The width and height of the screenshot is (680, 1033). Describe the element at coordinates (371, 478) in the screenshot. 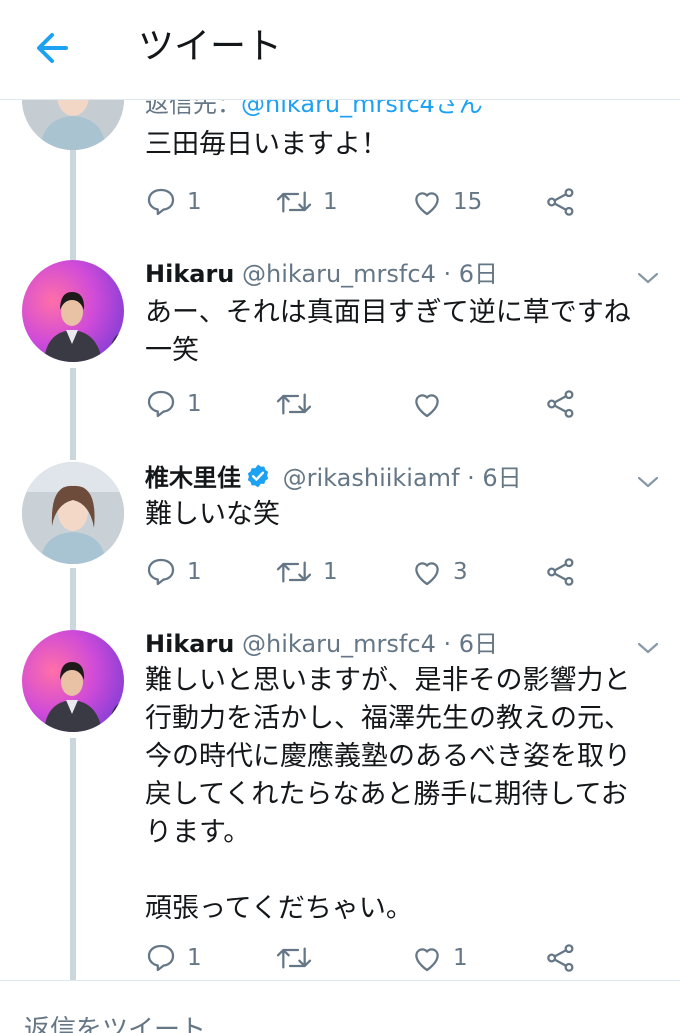

I see `user-handle: @rikashiikiamf` at that location.